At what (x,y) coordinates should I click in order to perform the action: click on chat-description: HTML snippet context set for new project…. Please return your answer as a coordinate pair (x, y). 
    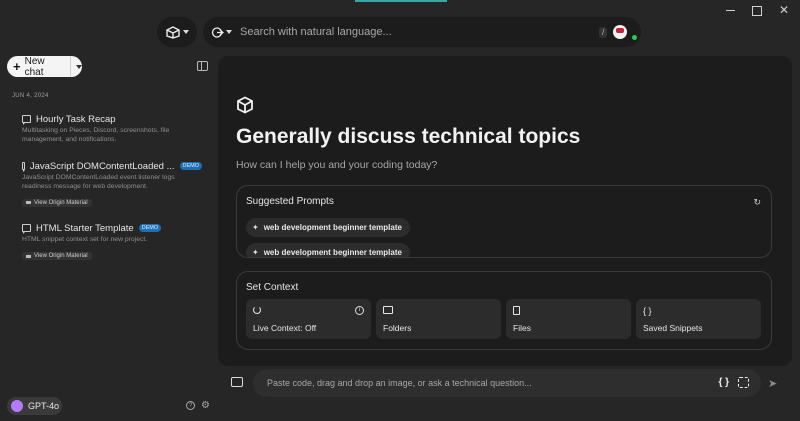
    Looking at the image, I should click on (85, 239).